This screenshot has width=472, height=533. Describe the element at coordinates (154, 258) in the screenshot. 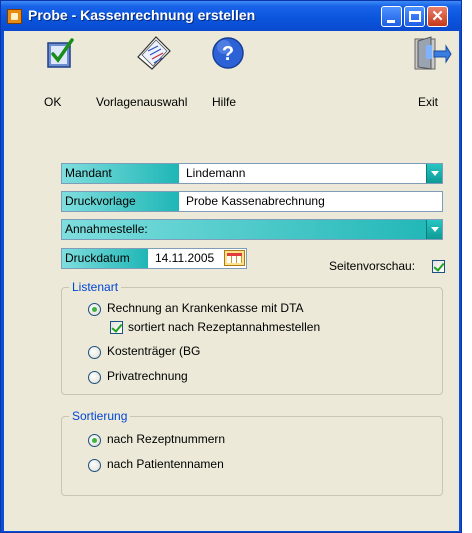

I see `druckdatum-field: Druckdatum 14.11.2005` at that location.